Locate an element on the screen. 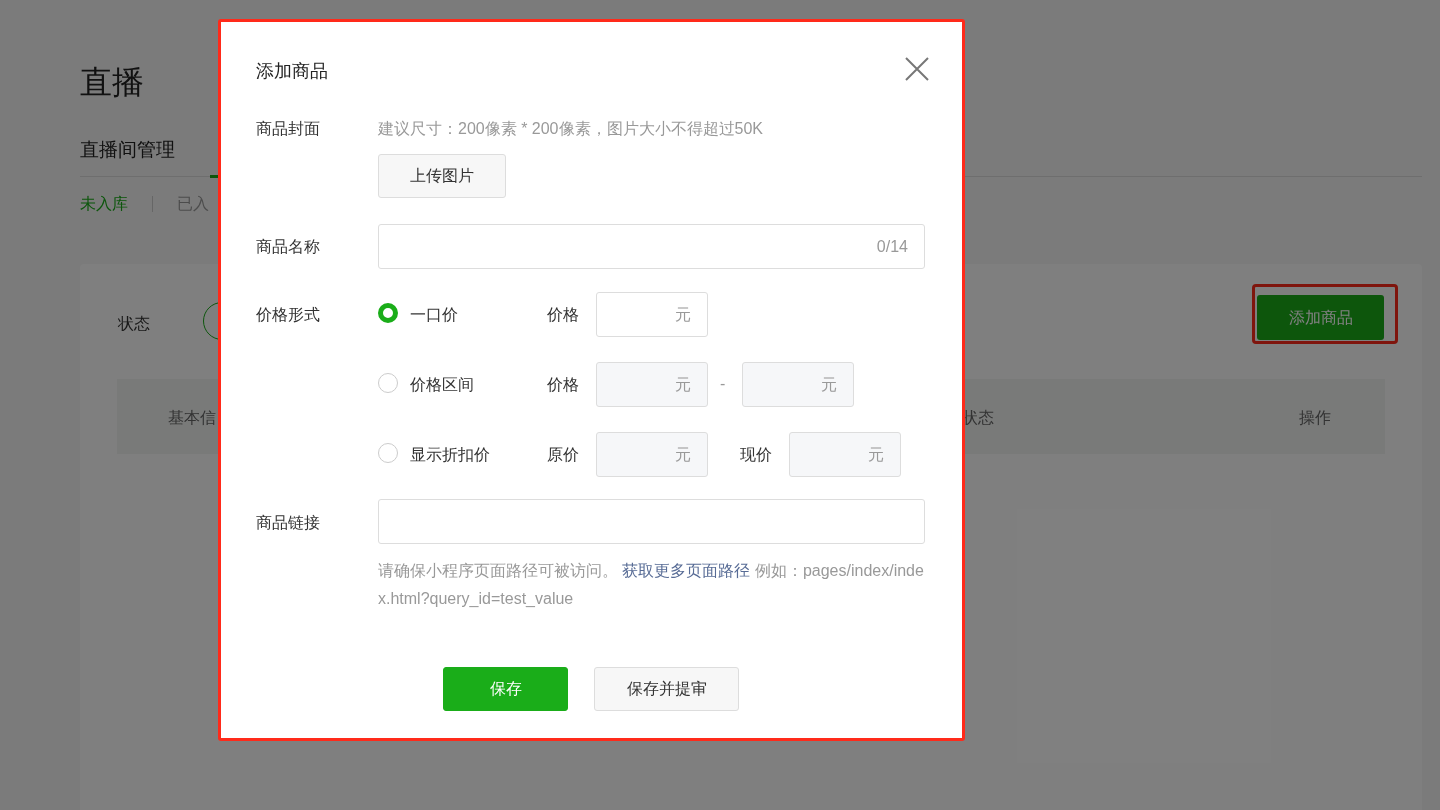  tab: 直播间管理 is located at coordinates (127, 150).